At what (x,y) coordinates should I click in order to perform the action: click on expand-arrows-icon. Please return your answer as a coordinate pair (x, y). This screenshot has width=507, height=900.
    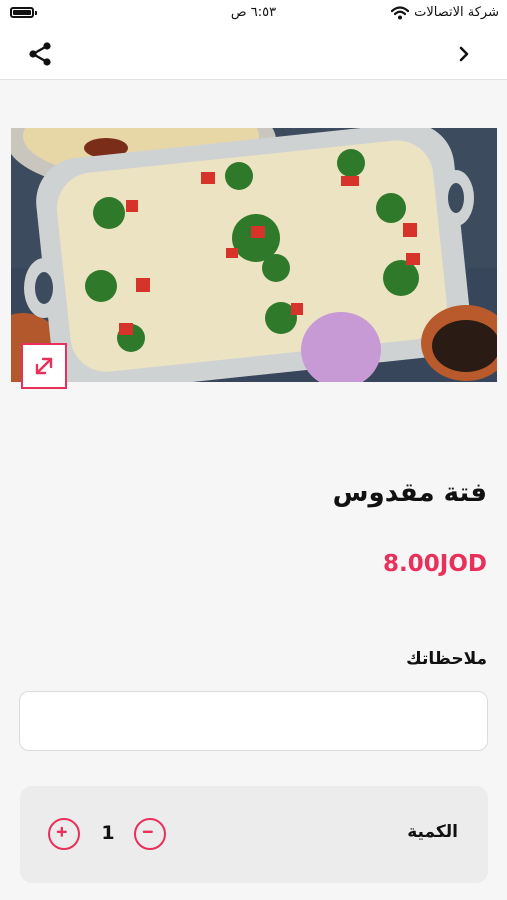
    Looking at the image, I should click on (44, 366).